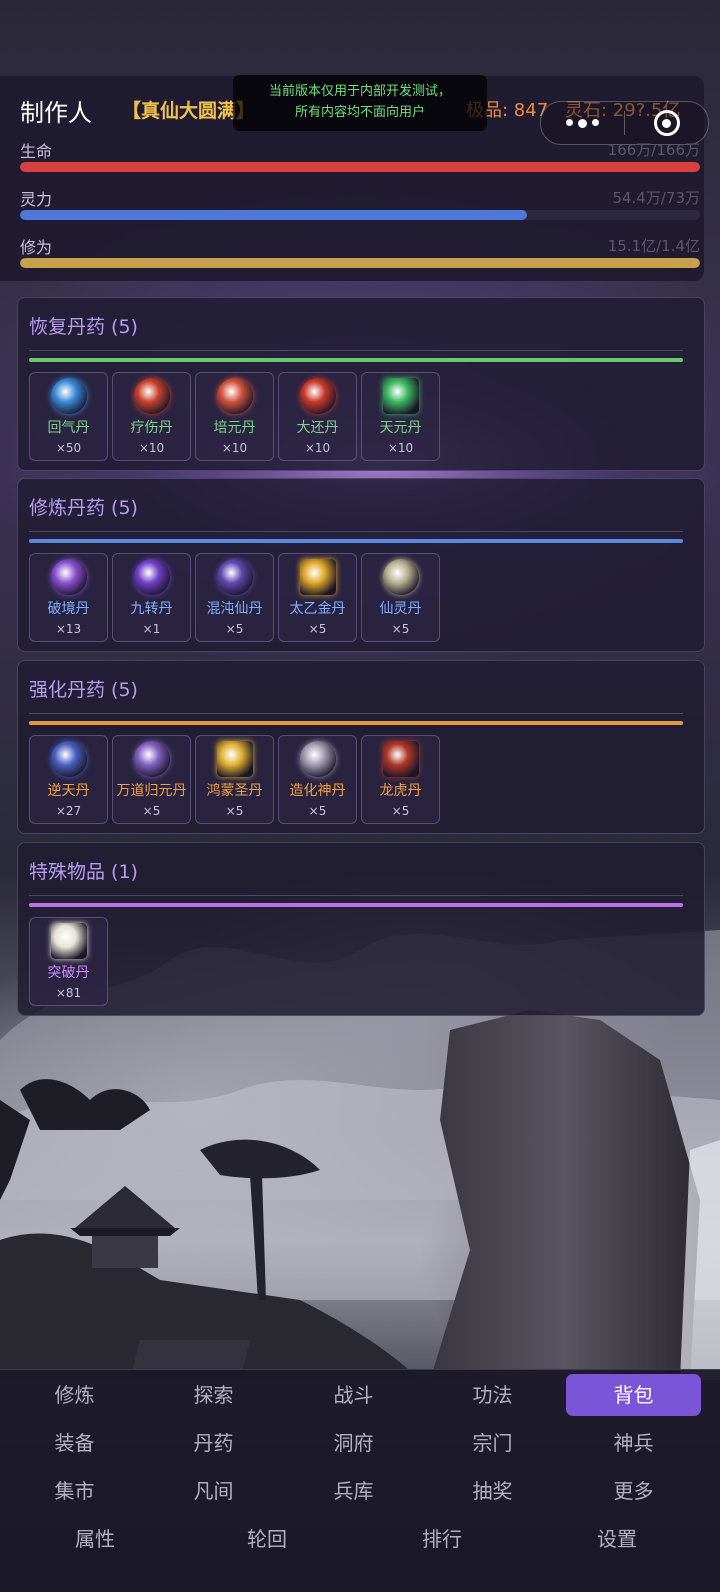 The height and width of the screenshot is (1592, 720). I want to click on more-menu-button, so click(582, 123).